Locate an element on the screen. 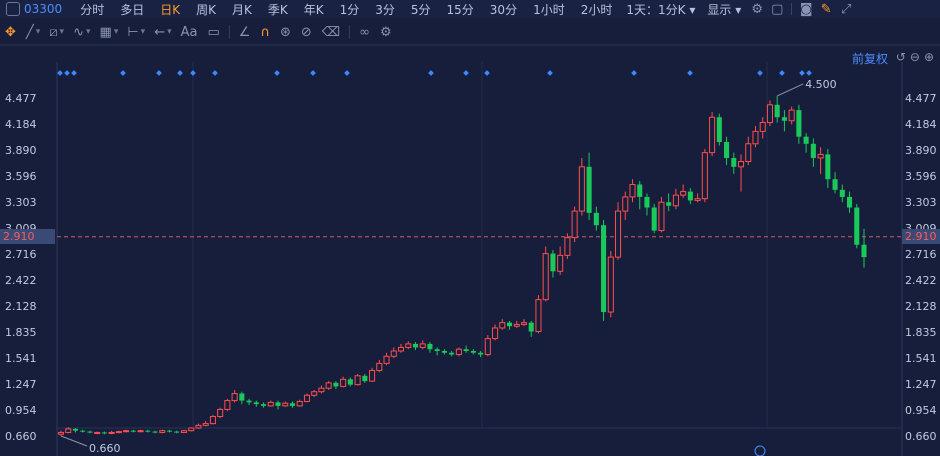  y-tick-left-7: 2.422 is located at coordinates (21, 280).